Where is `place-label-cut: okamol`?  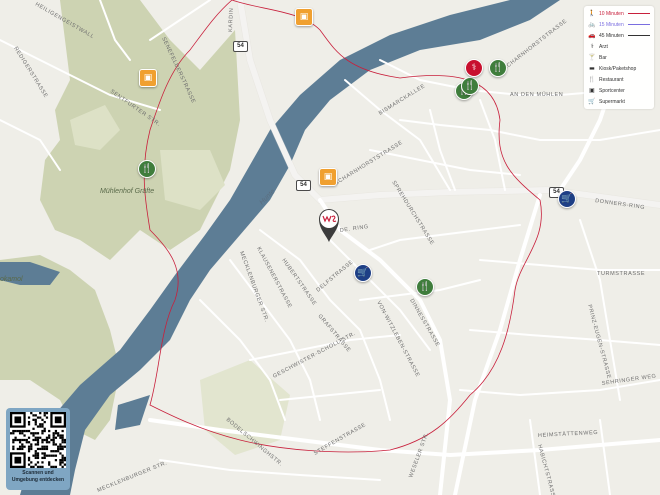 place-label-cut: okamol is located at coordinates (11, 279).